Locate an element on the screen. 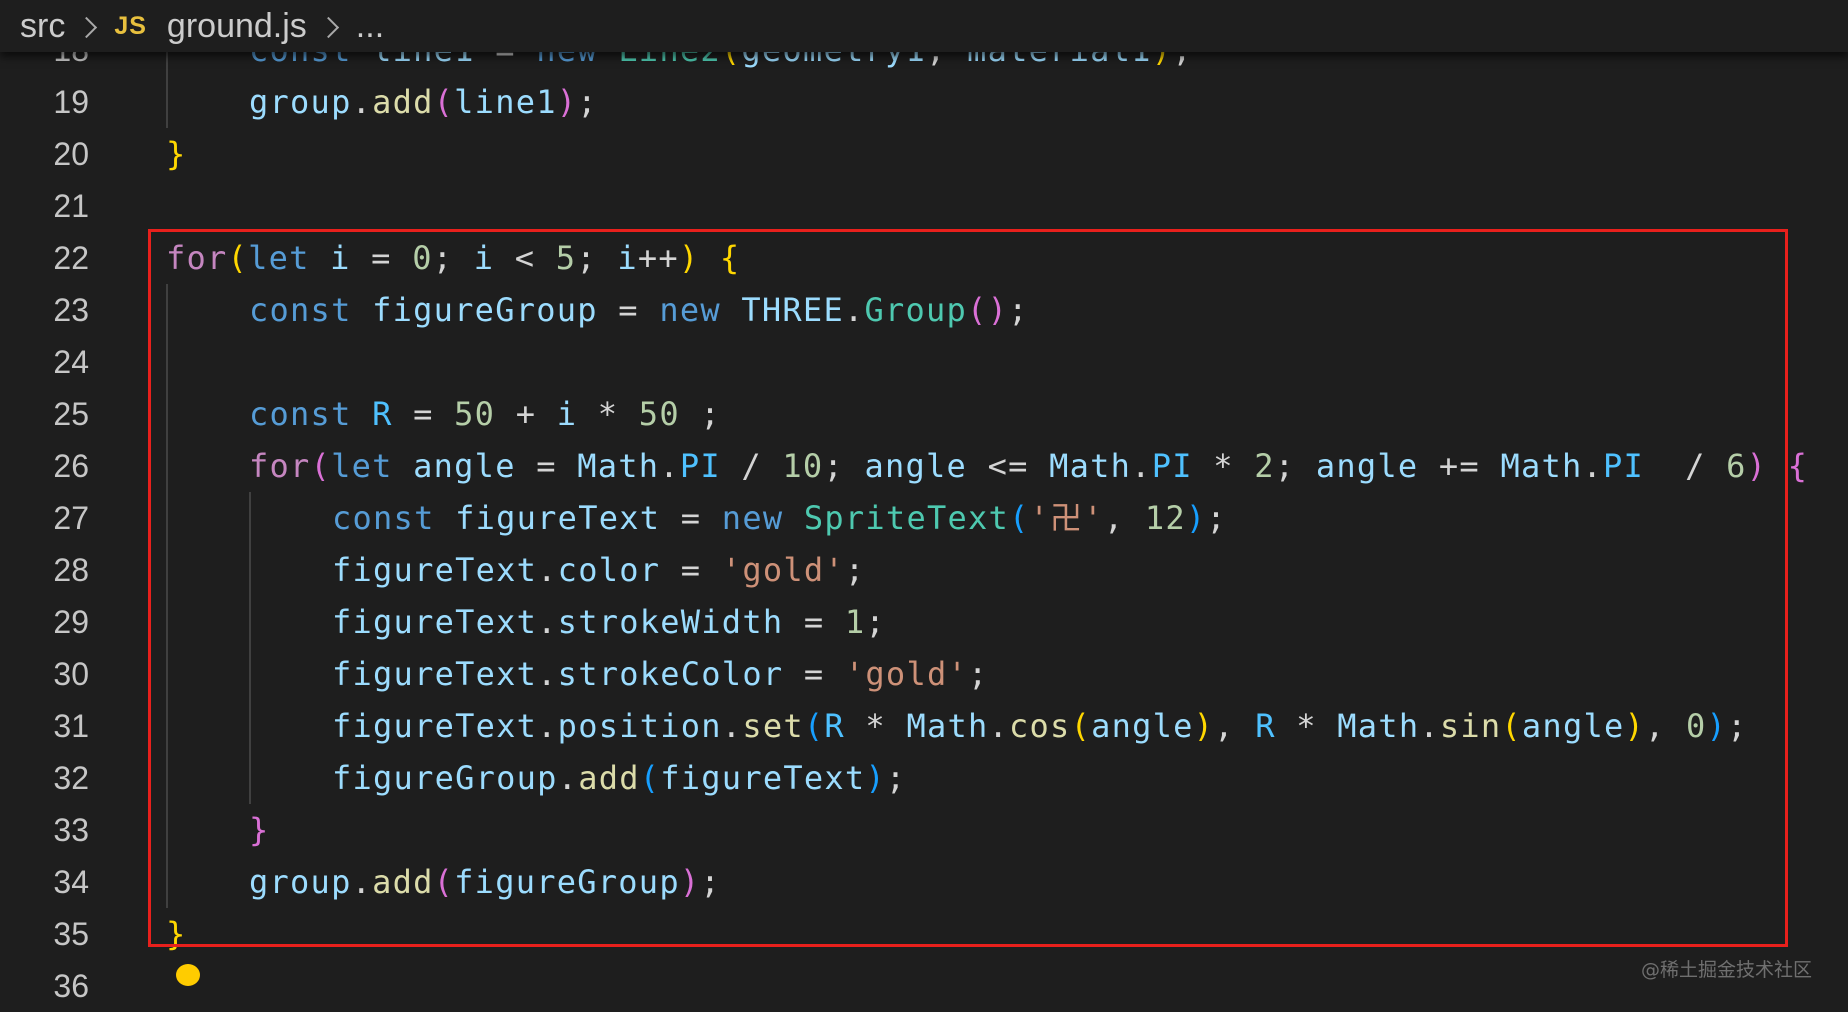  code-token: 5 is located at coordinates (566, 258).